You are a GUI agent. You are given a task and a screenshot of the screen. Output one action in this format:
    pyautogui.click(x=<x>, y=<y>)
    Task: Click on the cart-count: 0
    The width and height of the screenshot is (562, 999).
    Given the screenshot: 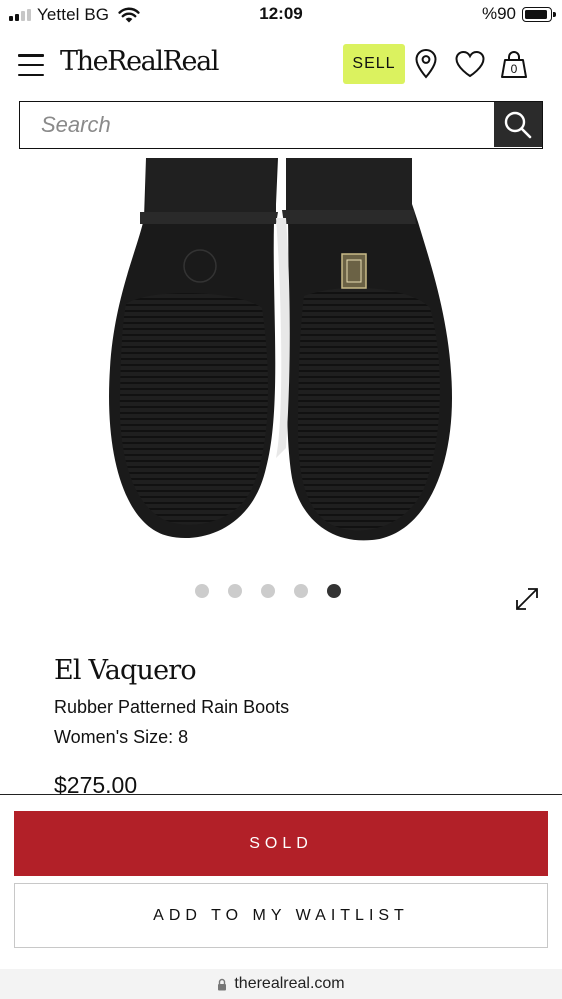 What is the action you would take?
    pyautogui.click(x=514, y=69)
    